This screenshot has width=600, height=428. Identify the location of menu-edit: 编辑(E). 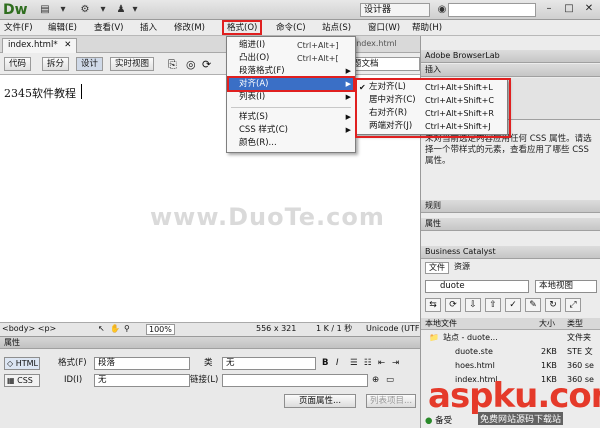
(62, 28).